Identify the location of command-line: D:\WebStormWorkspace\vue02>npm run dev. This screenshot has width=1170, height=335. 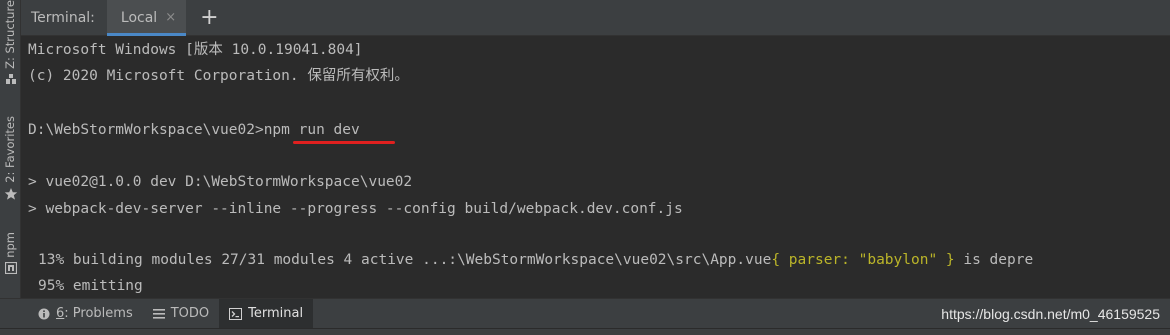
(194, 130).